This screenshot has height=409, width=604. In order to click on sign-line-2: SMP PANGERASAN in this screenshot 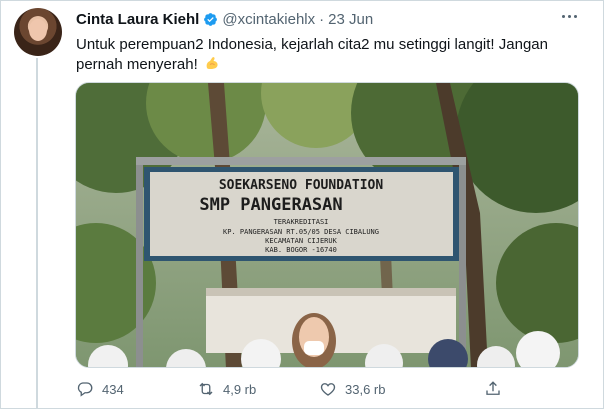, I will do `click(270, 205)`.